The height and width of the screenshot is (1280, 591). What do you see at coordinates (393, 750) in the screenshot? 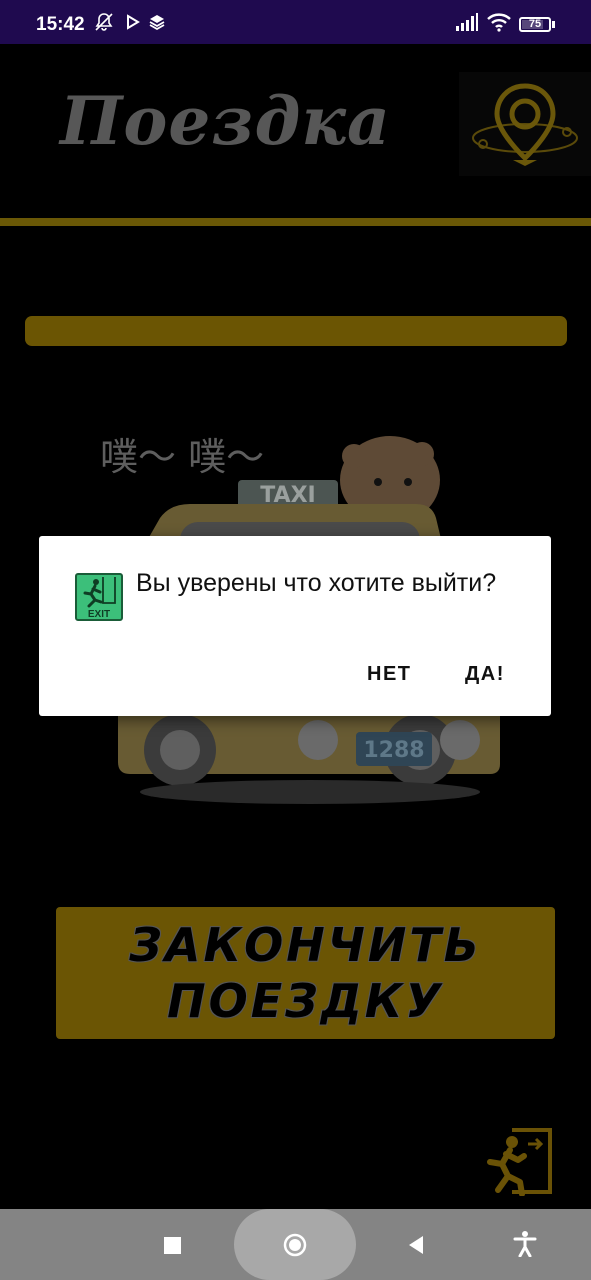
I see `license-plate-text: 1288` at bounding box center [393, 750].